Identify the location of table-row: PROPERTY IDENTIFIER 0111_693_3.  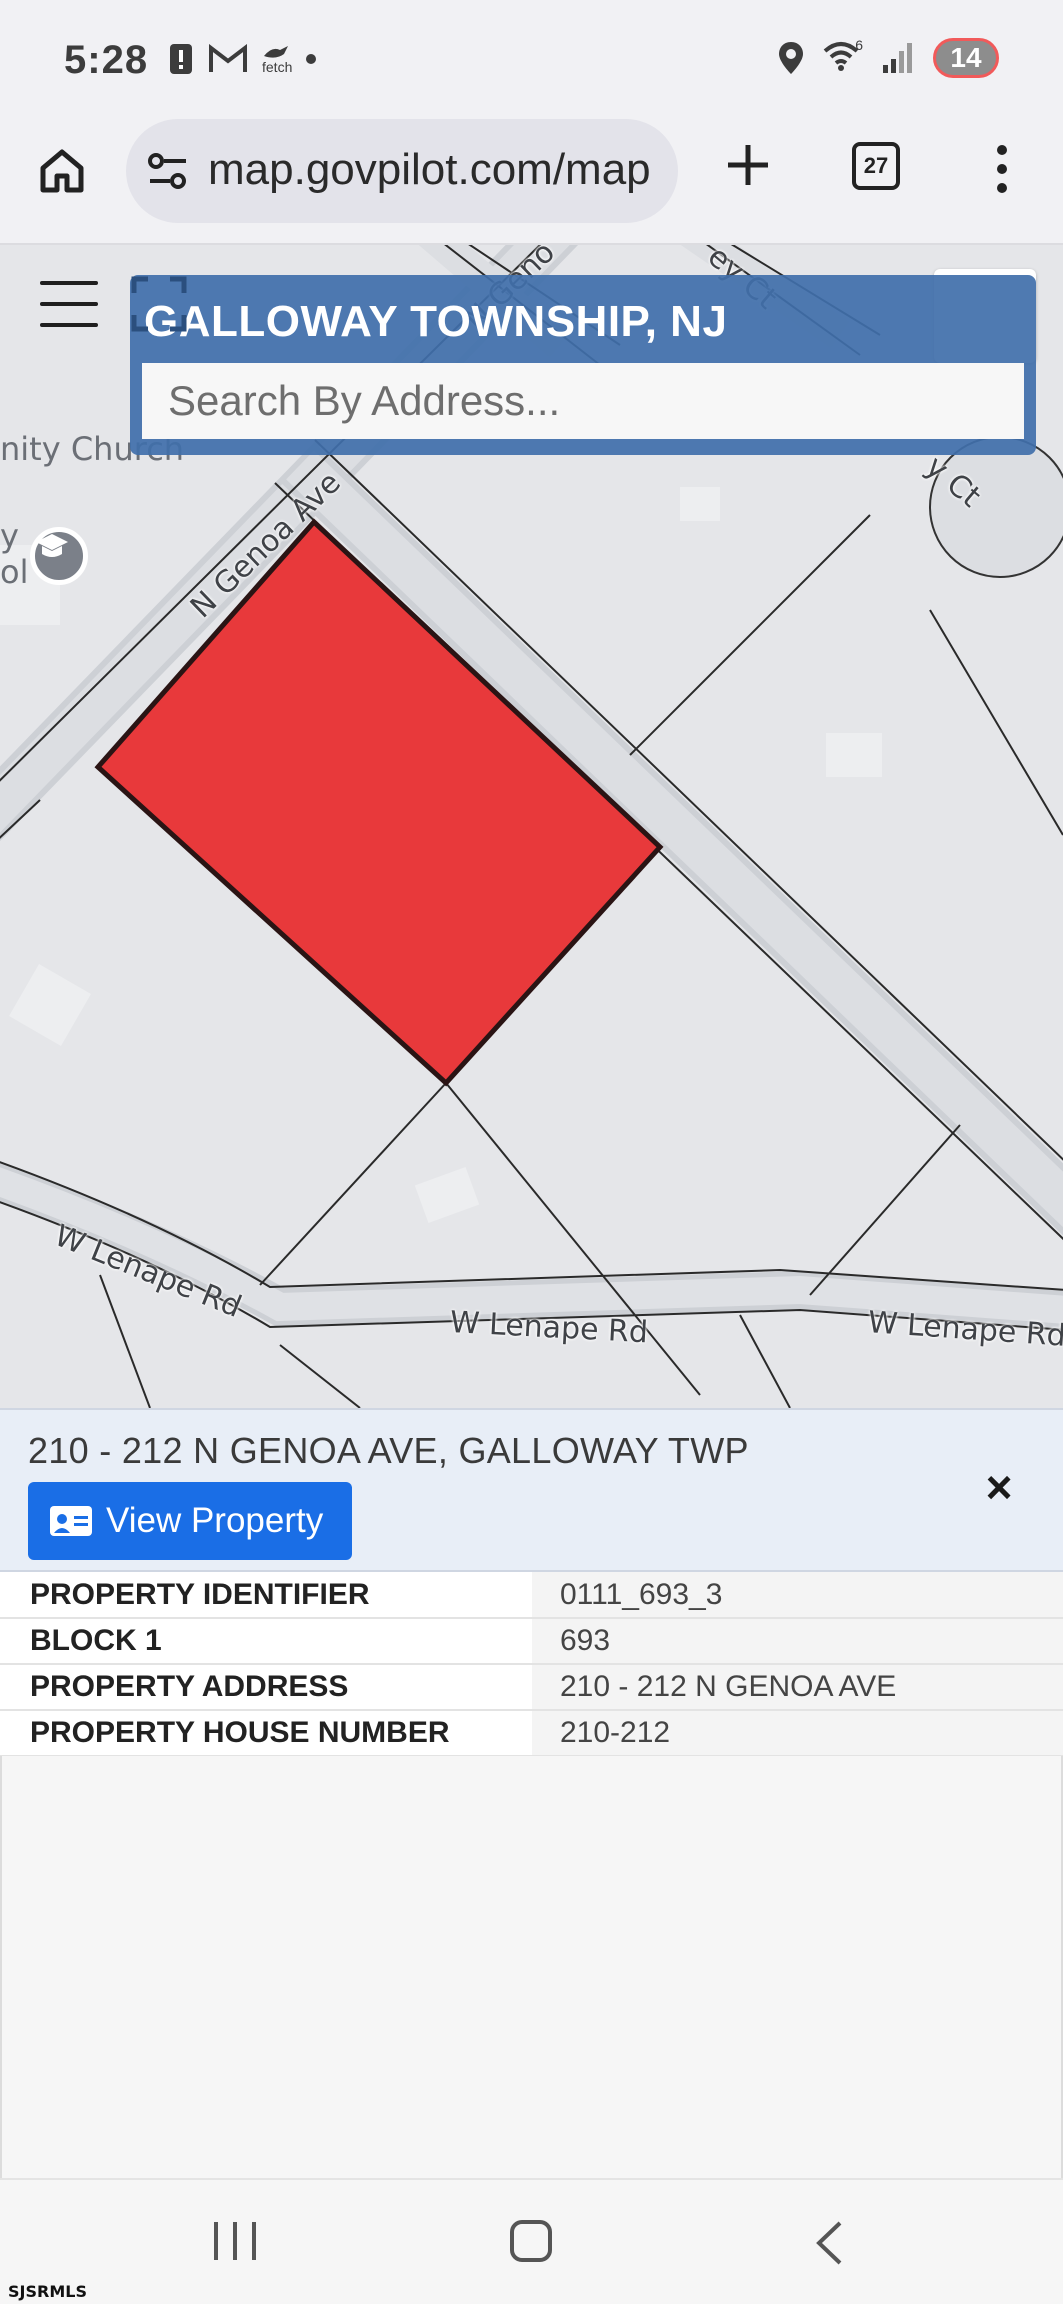
(531, 1595).